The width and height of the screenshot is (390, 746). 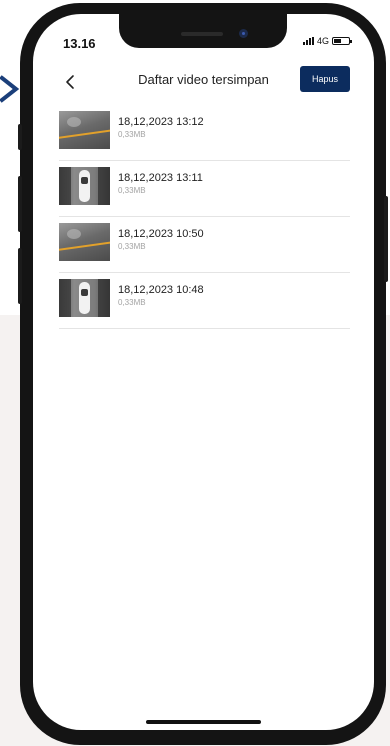 I want to click on home-indicator, so click(x=203, y=722).